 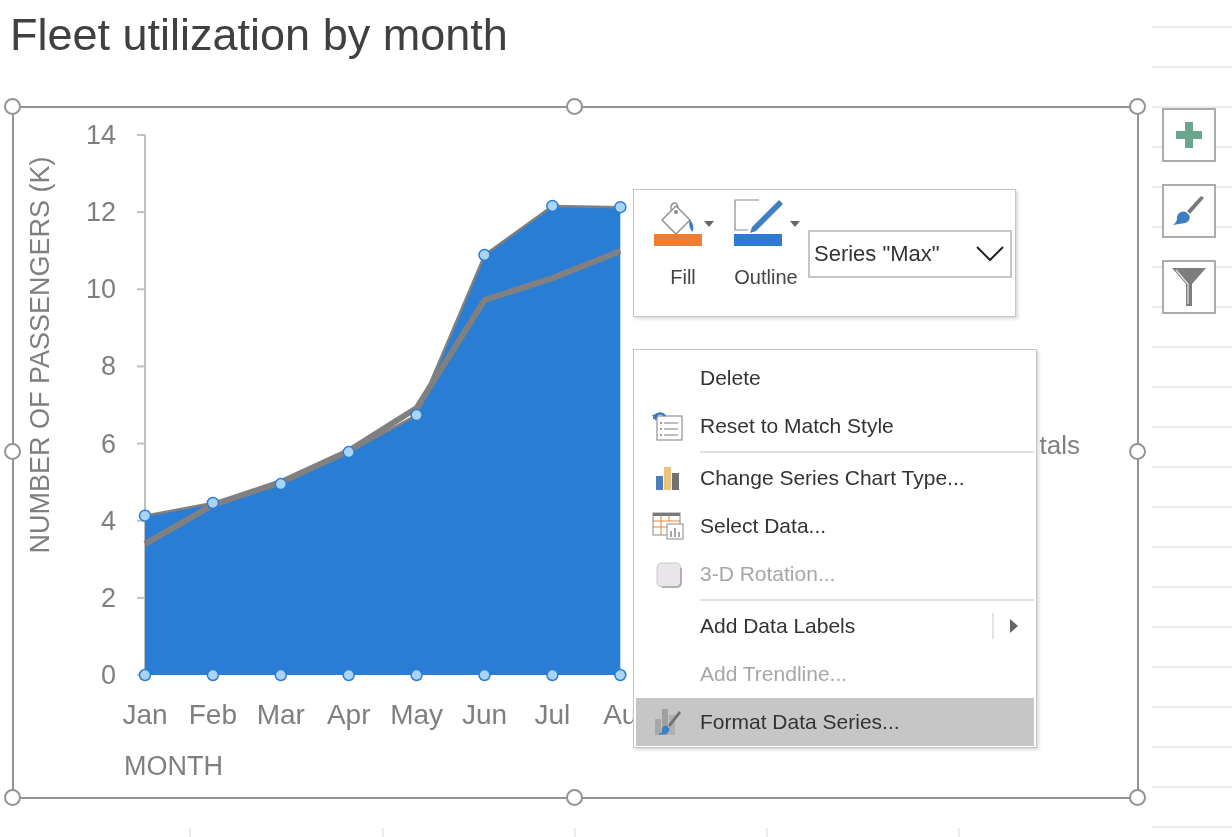 I want to click on chart-styles-button, so click(x=1189, y=211).